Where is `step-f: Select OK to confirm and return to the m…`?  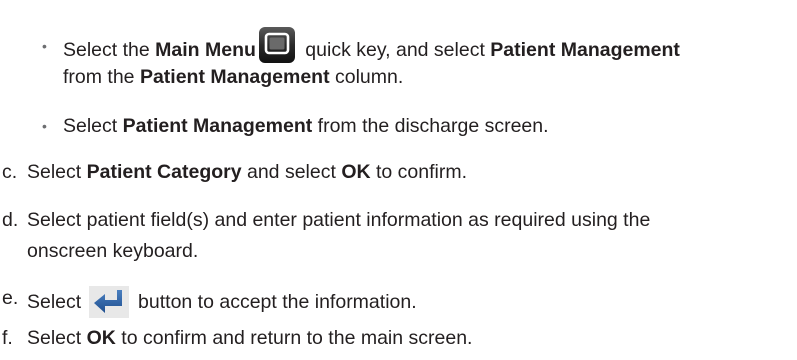
step-f: Select OK to confirm and return to the m… is located at coordinates (250, 338).